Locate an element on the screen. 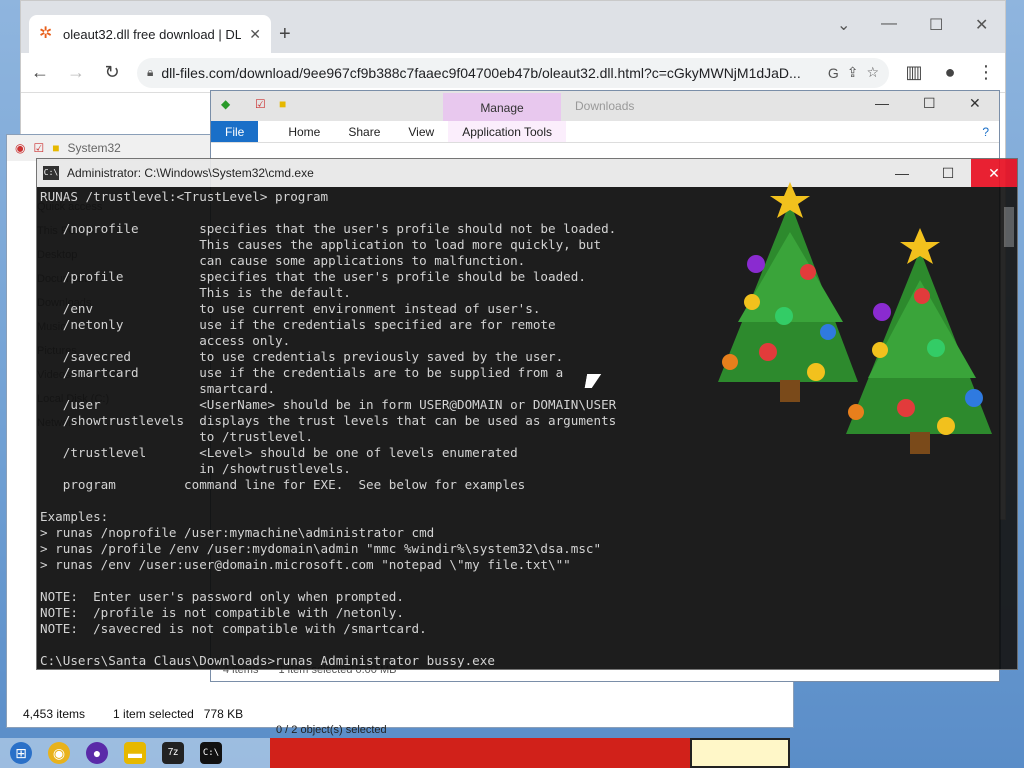  chrome-taskbar-icon: ◉ is located at coordinates (59, 753).